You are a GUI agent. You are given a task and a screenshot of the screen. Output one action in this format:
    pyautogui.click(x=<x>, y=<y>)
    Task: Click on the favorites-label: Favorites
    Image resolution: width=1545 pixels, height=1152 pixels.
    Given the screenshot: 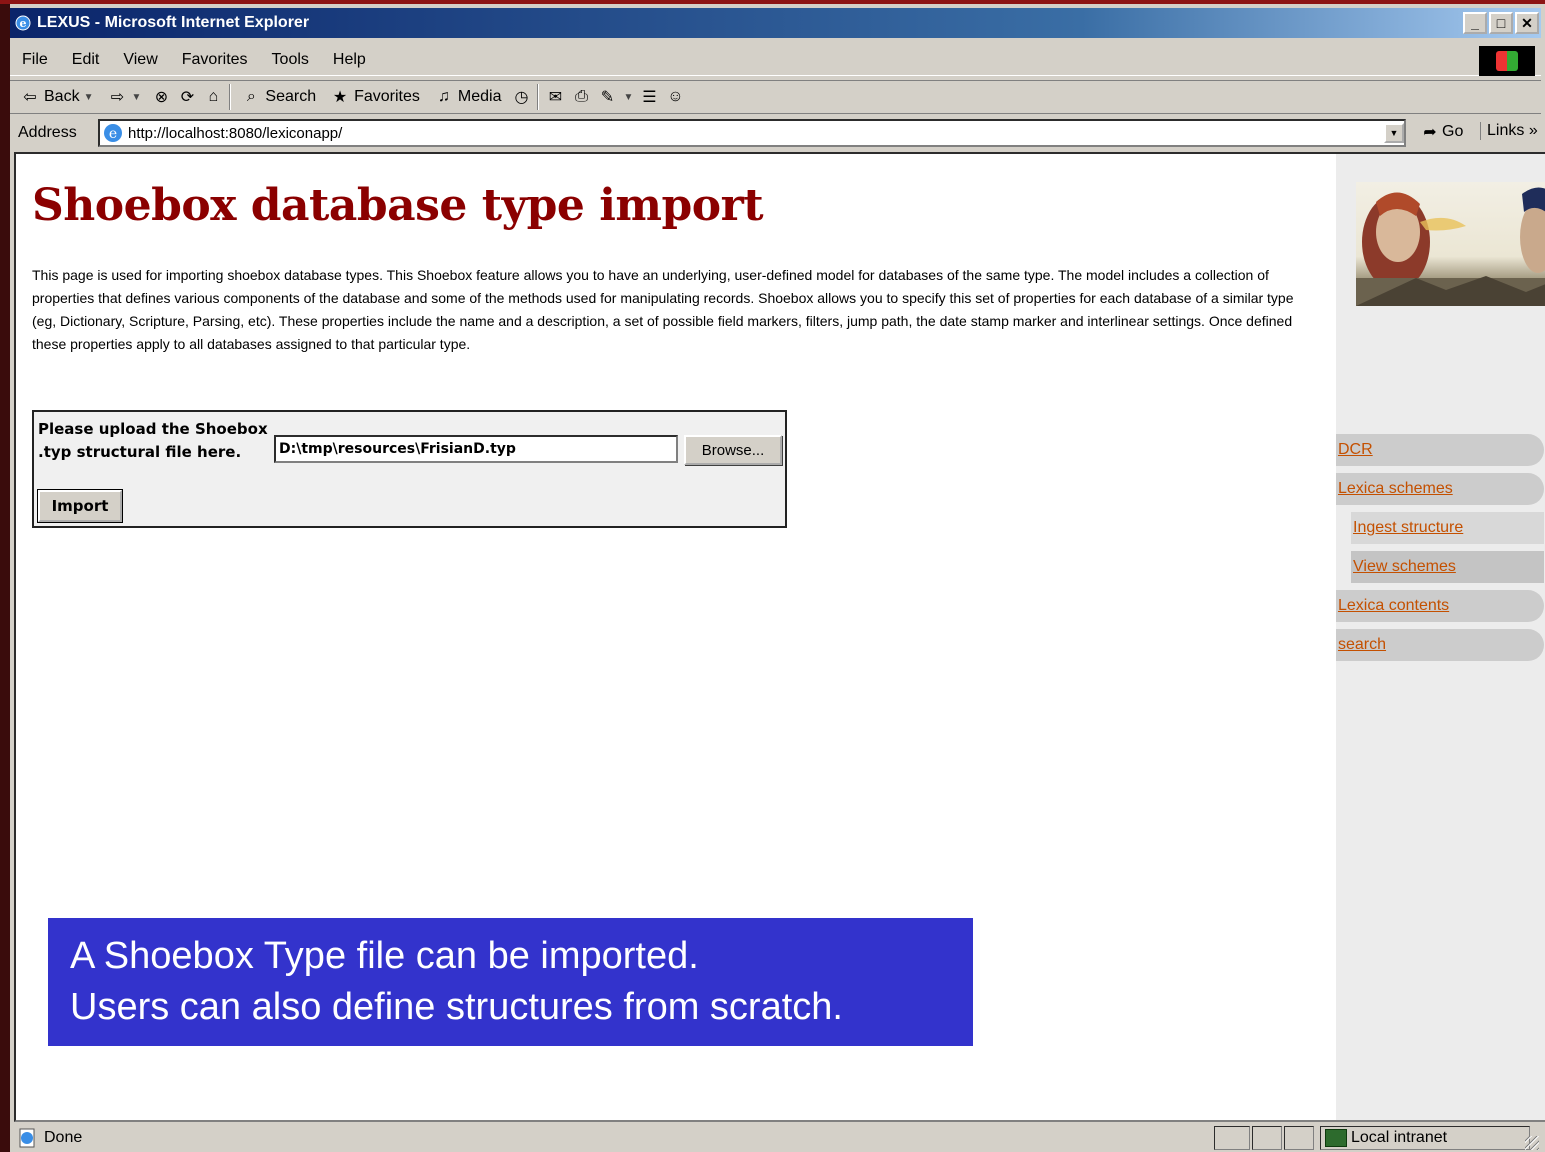 What is the action you would take?
    pyautogui.click(x=387, y=96)
    